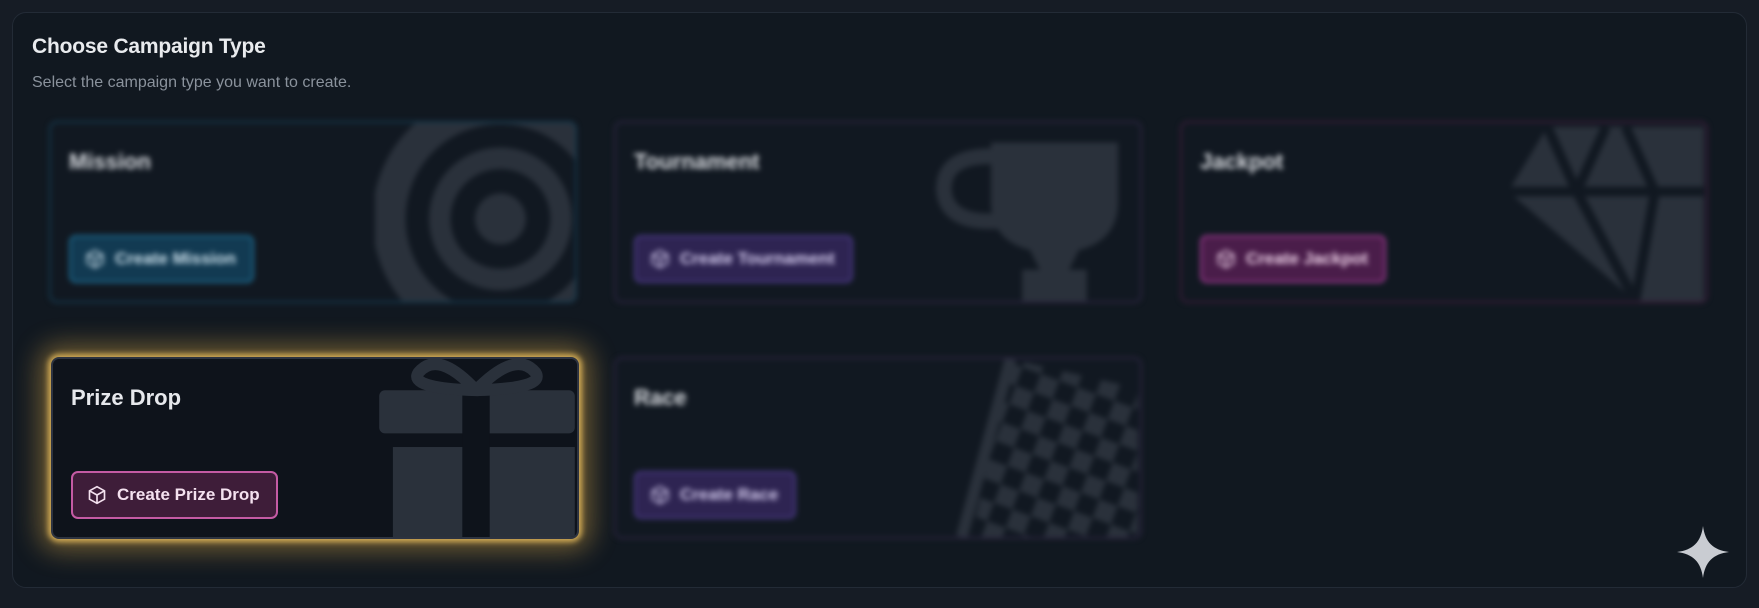  Describe the element at coordinates (1444, 212) in the screenshot. I see `card-jackpot: Jackpot Create Jackpot` at that location.